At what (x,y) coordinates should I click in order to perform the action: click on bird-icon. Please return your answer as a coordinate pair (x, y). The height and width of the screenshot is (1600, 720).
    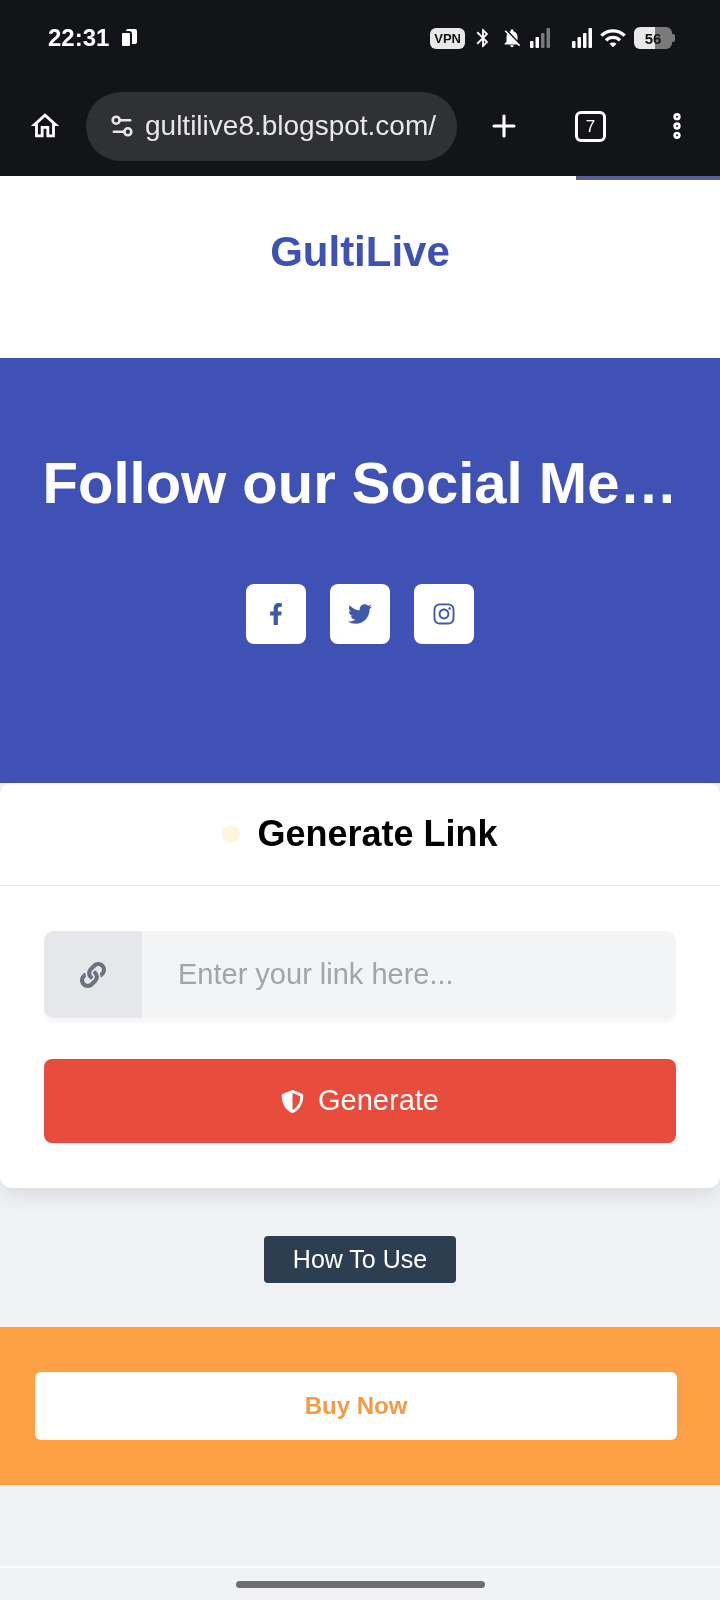
    Looking at the image, I should click on (360, 614).